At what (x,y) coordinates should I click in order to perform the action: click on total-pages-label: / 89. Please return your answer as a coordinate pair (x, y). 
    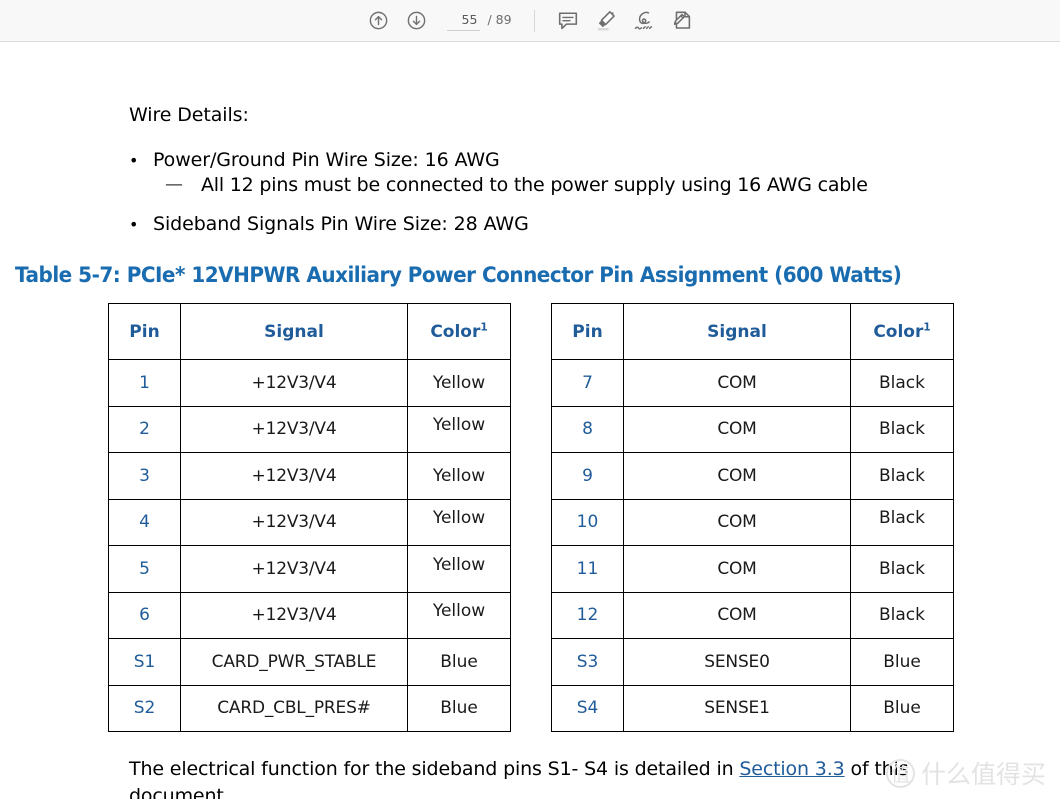
    Looking at the image, I should click on (499, 19).